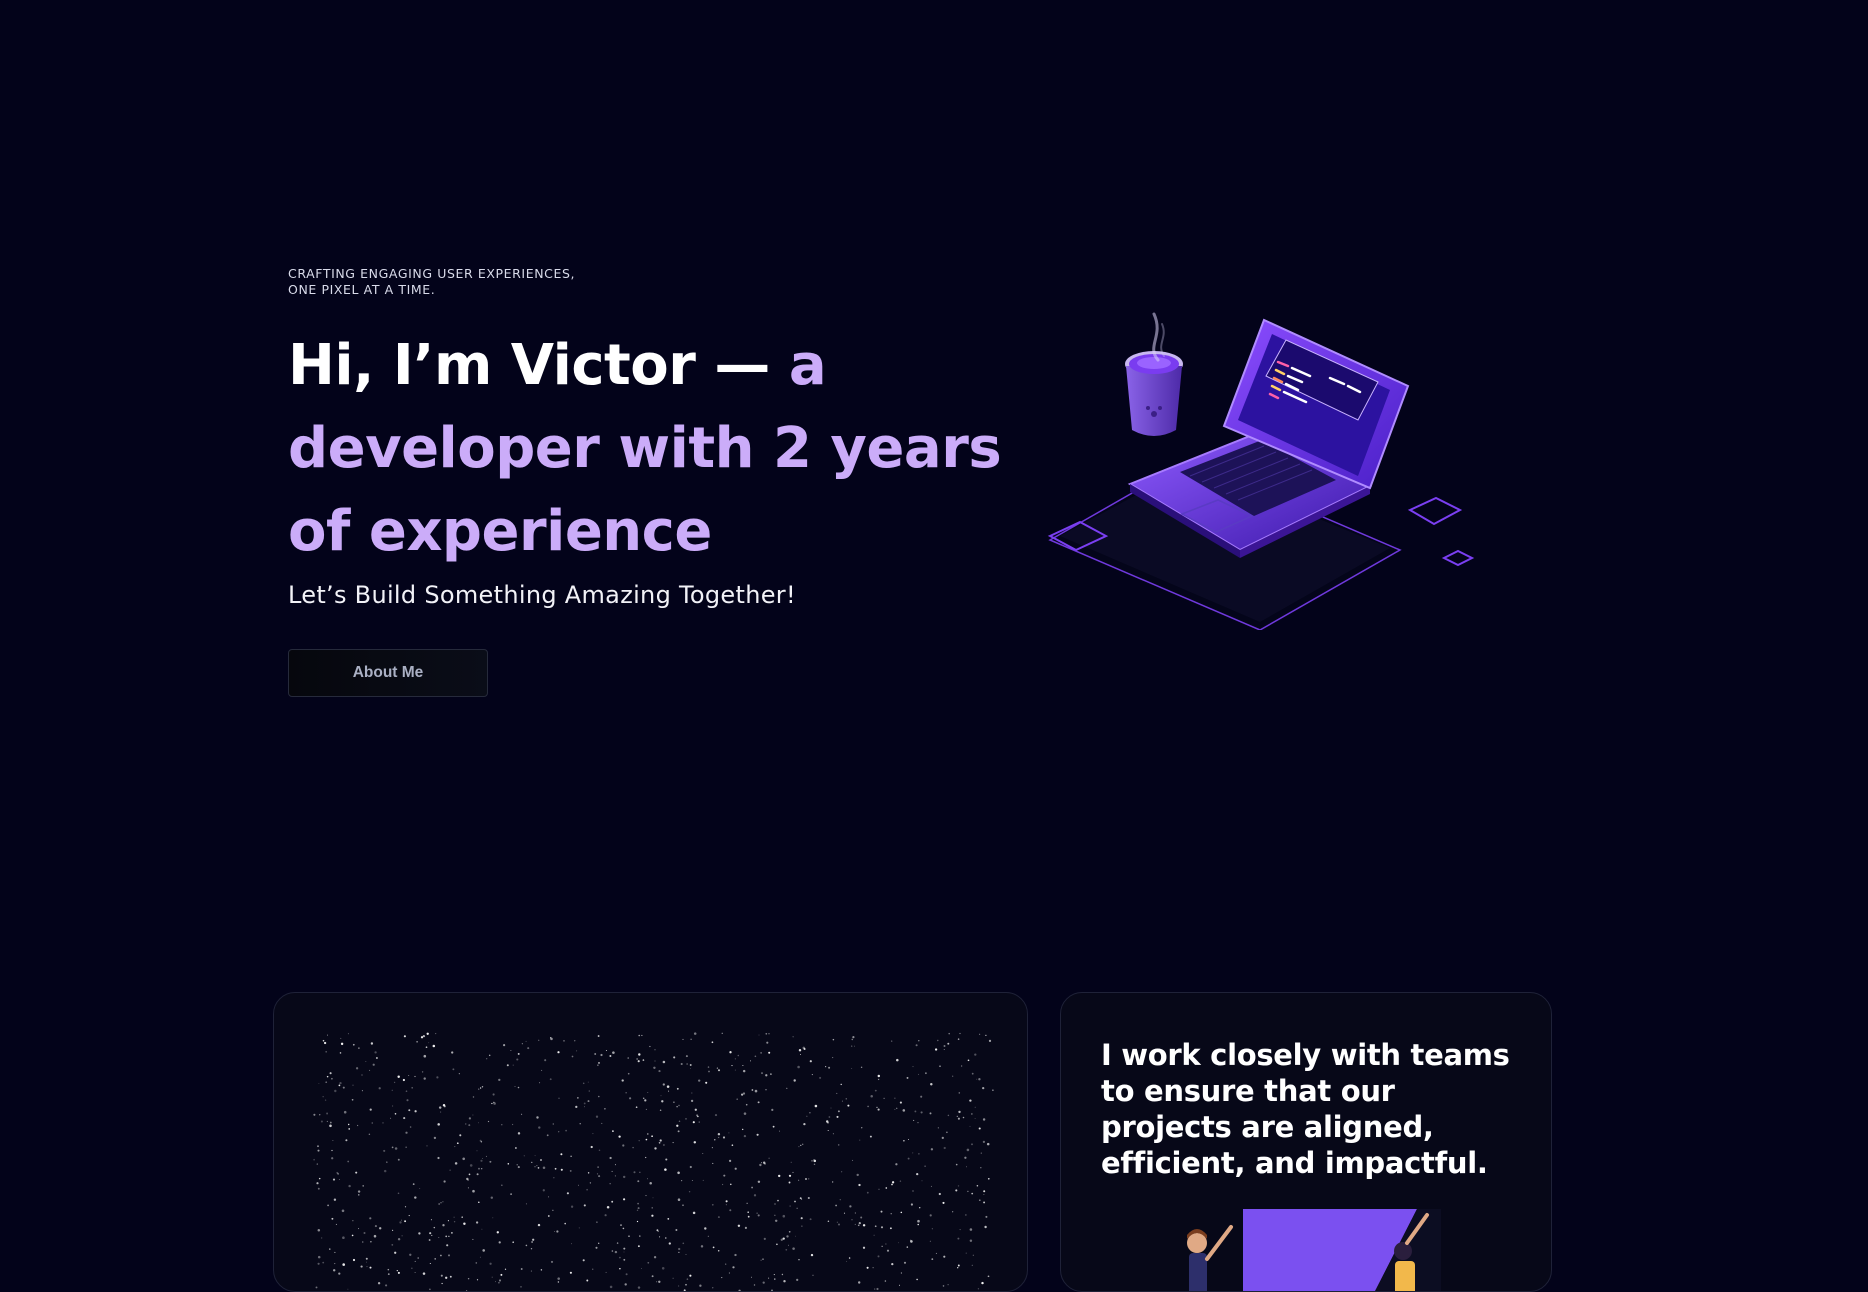  Describe the element at coordinates (388, 673) in the screenshot. I see `about-me-button: About Me` at that location.